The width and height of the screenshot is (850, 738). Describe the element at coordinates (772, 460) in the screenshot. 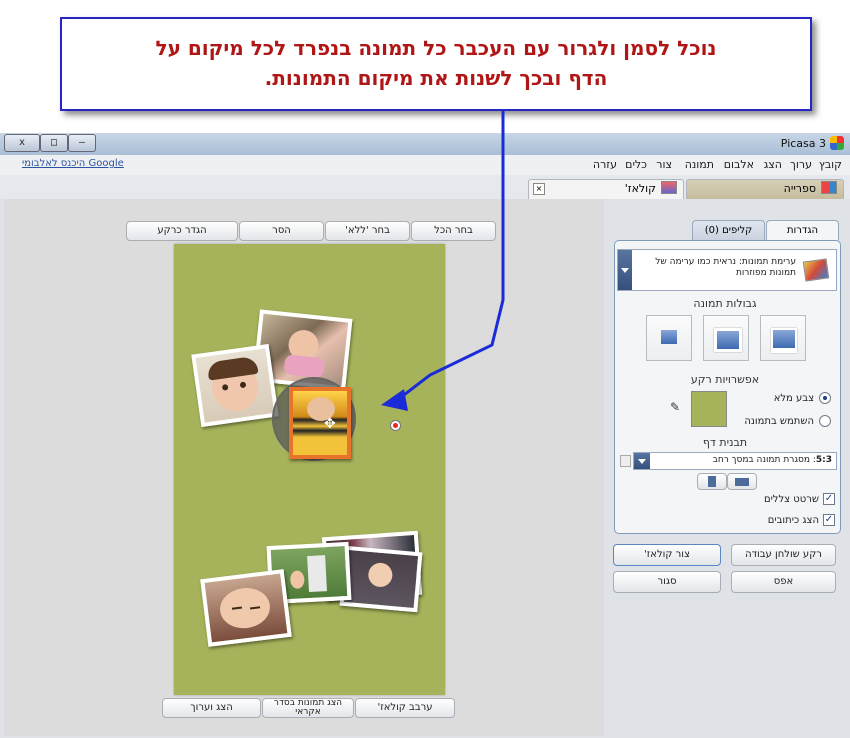

I see `page-format-text: 5:3: מסגרת תמונה במסך רחב` at that location.